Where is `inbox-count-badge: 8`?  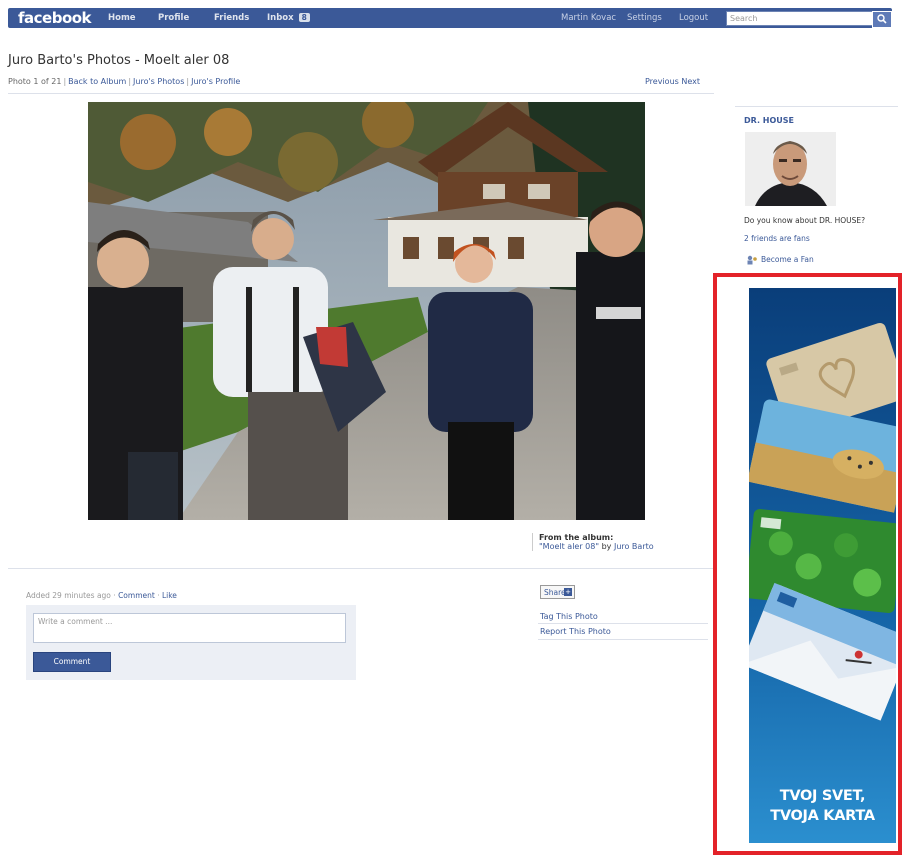
inbox-count-badge: 8 is located at coordinates (304, 17).